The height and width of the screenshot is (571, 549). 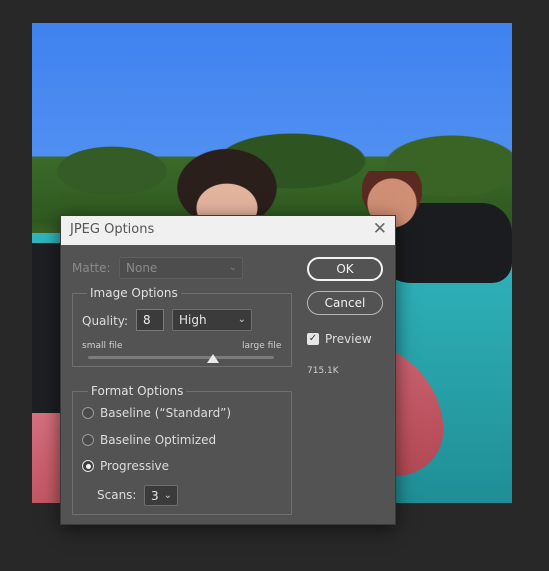 I want to click on dialog-titlebar: JPEG Options ✕, so click(x=228, y=230).